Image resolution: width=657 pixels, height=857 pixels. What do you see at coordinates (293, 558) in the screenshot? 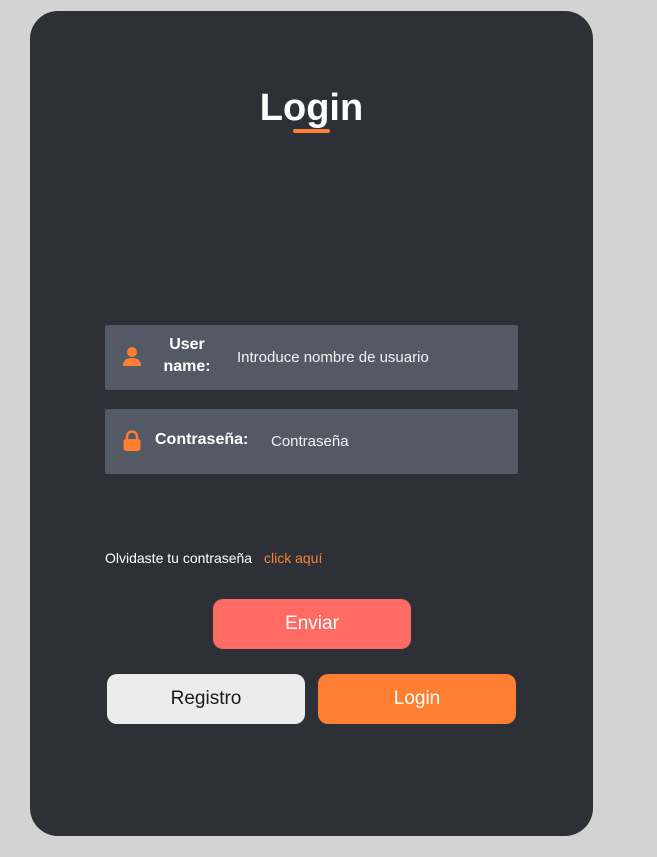
I see `forgot-password-link: click aquí` at bounding box center [293, 558].